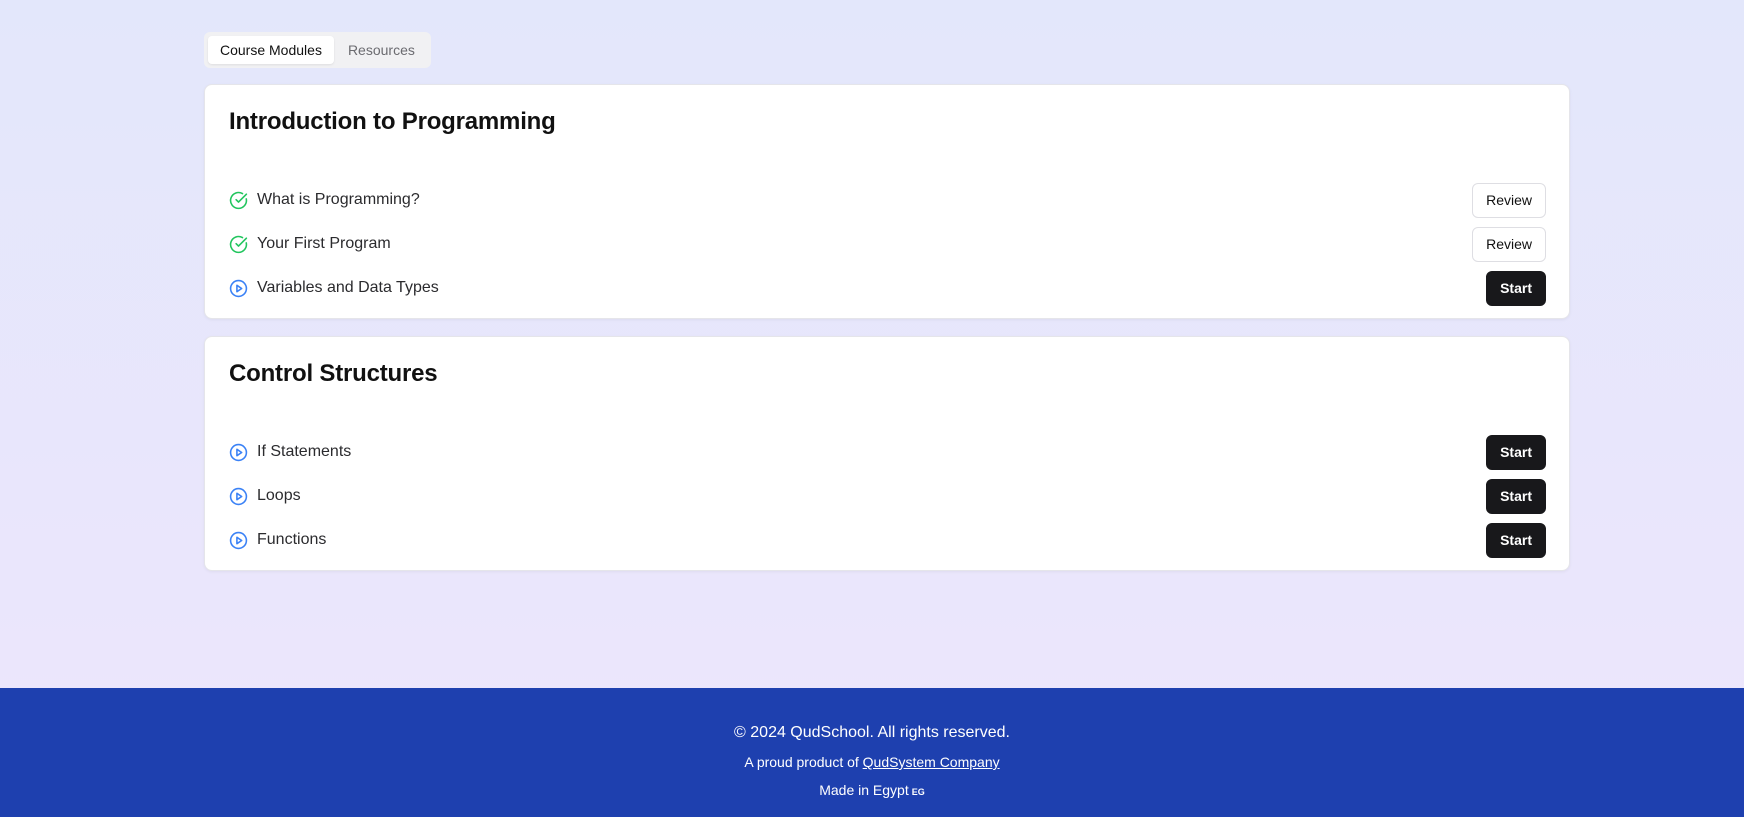 This screenshot has height=817, width=1744. I want to click on lesson-info: Loops, so click(265, 496).